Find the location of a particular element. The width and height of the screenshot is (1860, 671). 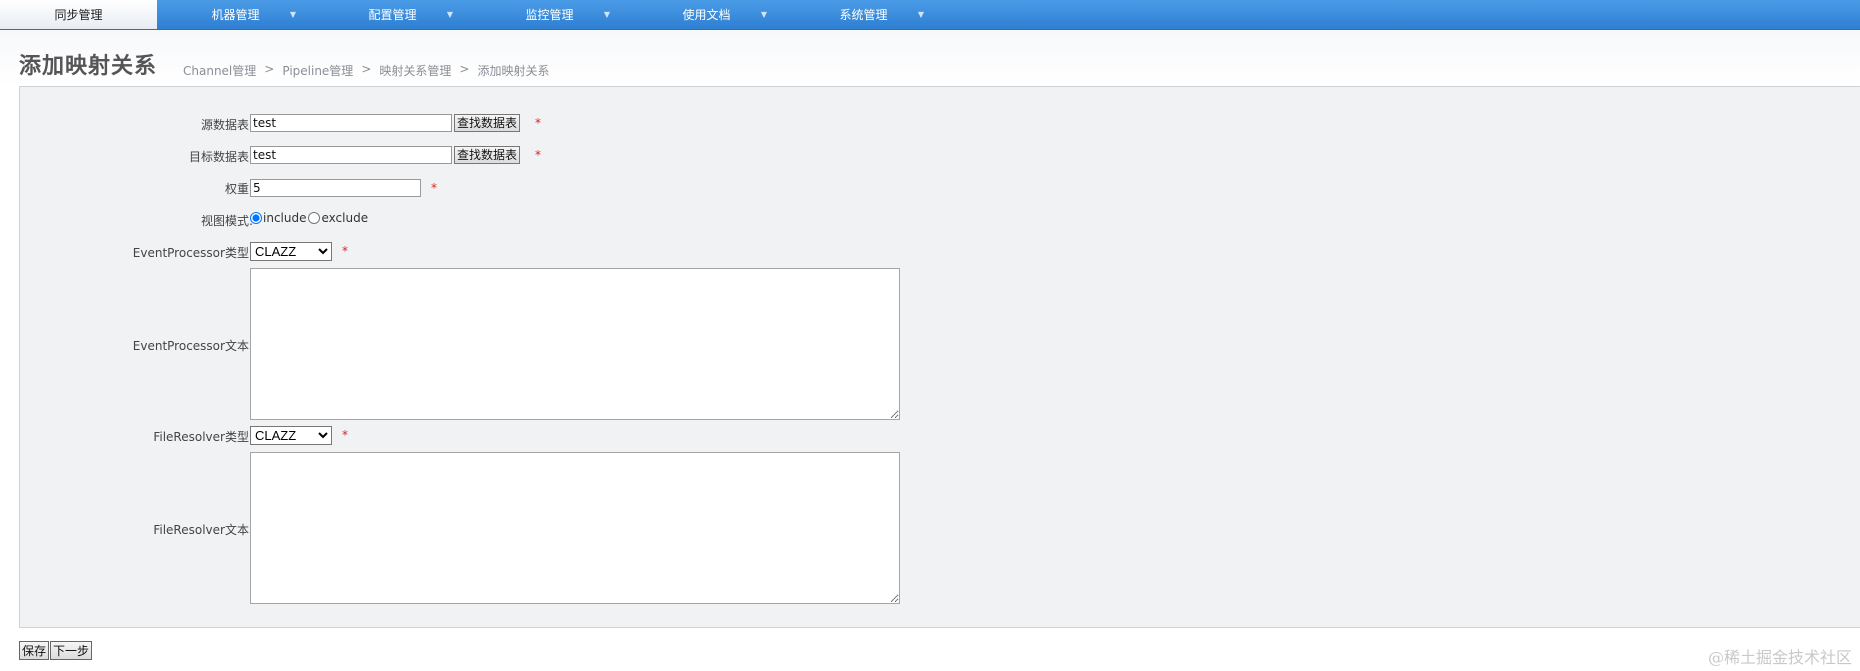

nav-item-label: 配置管理 is located at coordinates (392, 15).